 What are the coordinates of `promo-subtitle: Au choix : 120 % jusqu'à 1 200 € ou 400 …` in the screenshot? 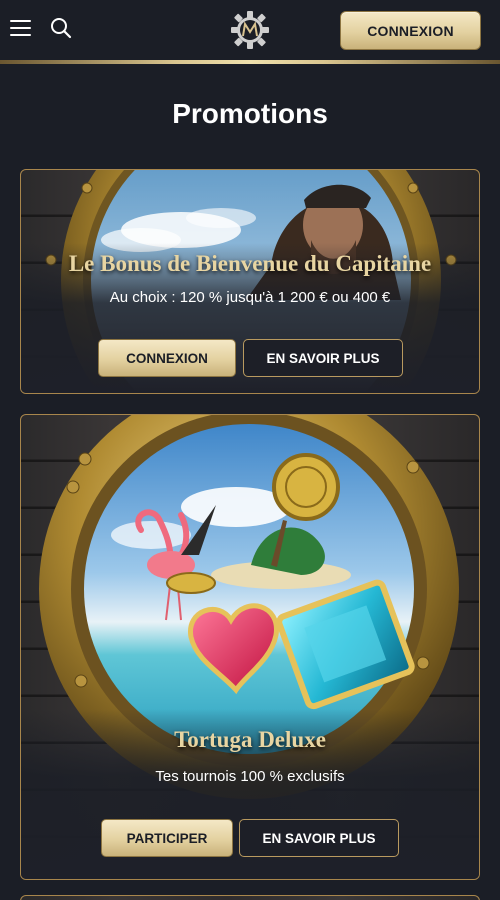 It's located at (250, 297).